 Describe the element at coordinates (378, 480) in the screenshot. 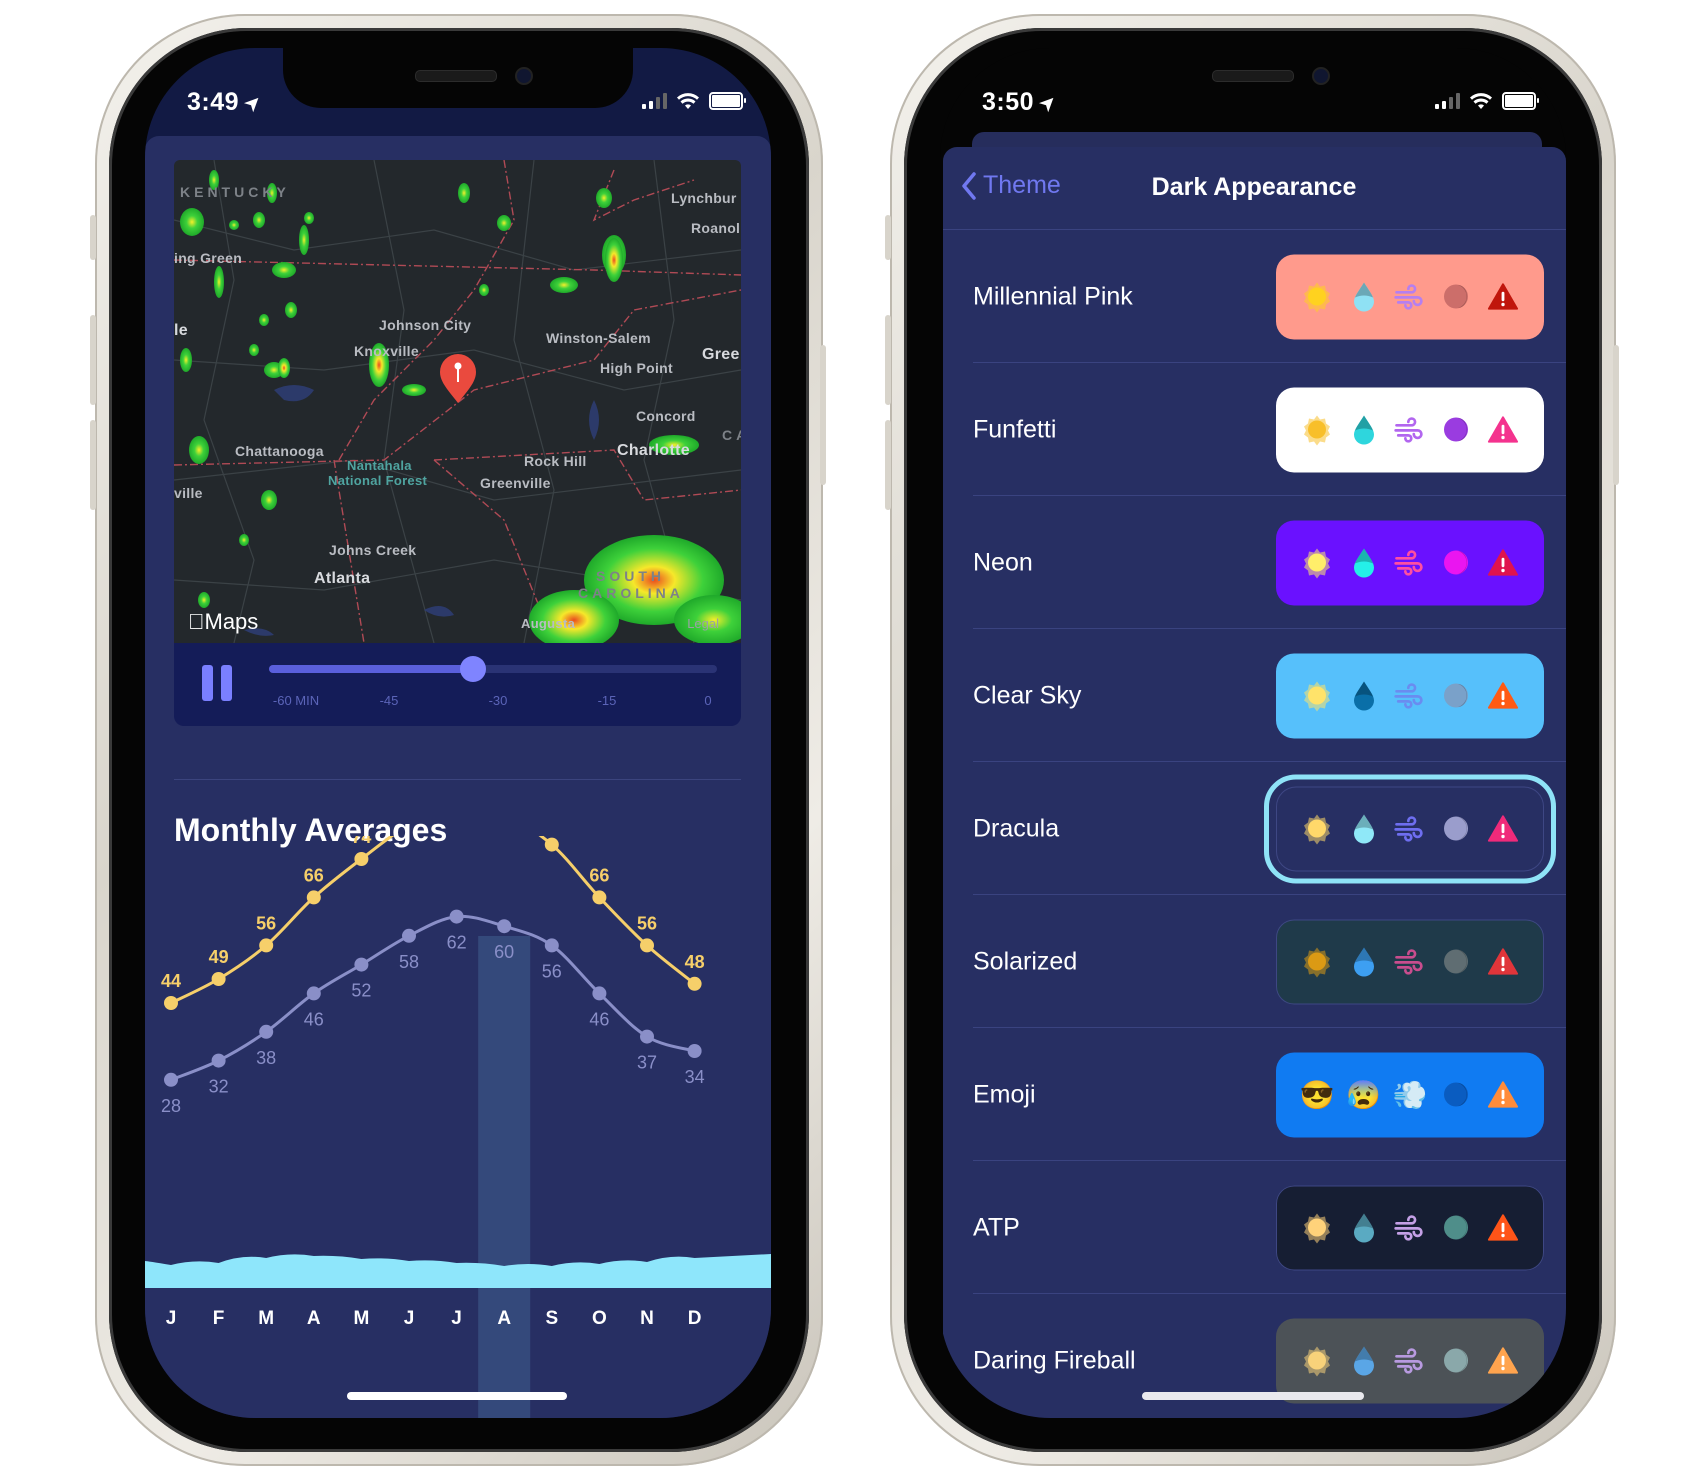

I see `map-label: National Forest` at that location.